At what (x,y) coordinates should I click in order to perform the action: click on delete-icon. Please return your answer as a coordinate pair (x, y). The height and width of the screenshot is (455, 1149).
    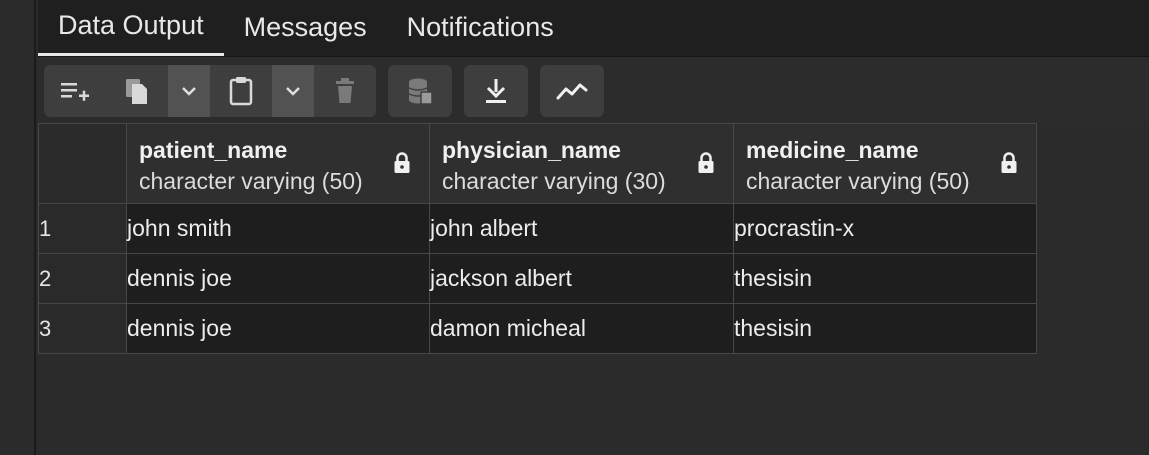
    Looking at the image, I should click on (345, 91).